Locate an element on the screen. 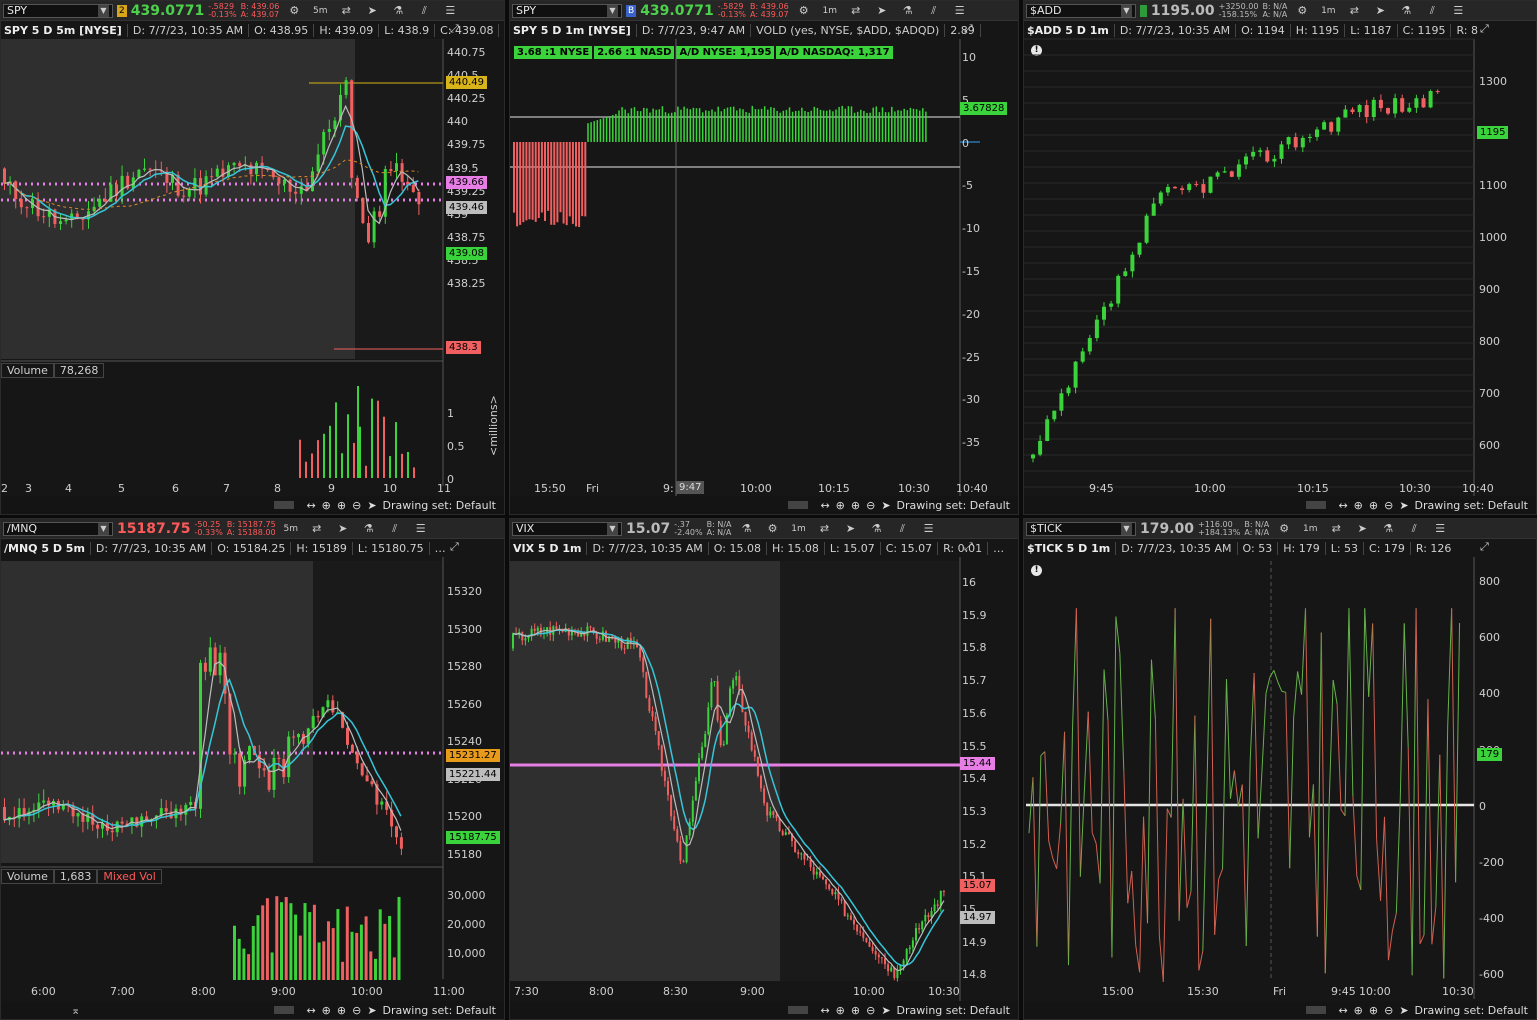  x-axis-tick: 9: is located at coordinates (668, 488).